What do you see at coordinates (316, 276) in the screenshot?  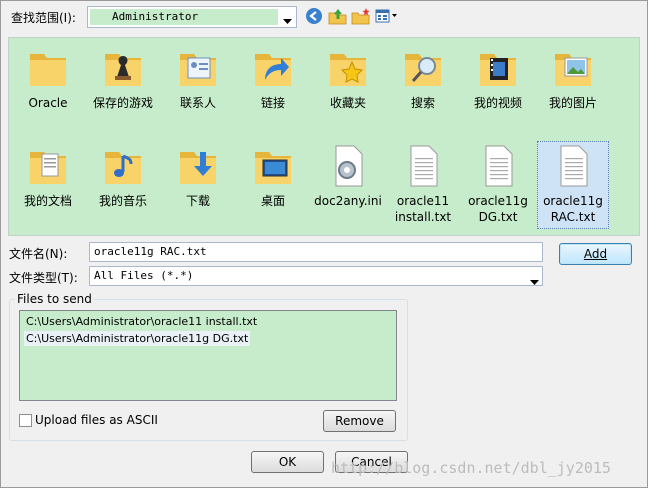 I see `filetype-select: All Files (*.*)` at bounding box center [316, 276].